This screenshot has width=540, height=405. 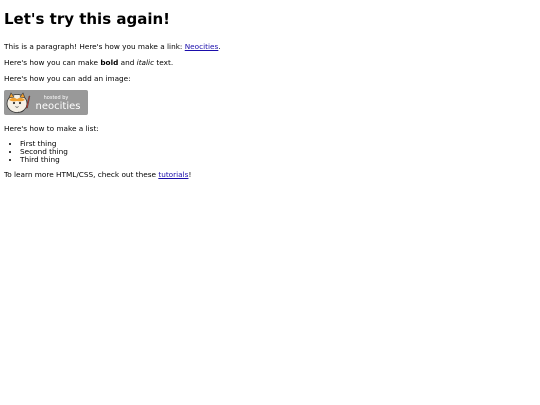 I want to click on page-heading: Let's try this again!, so click(x=87, y=19).